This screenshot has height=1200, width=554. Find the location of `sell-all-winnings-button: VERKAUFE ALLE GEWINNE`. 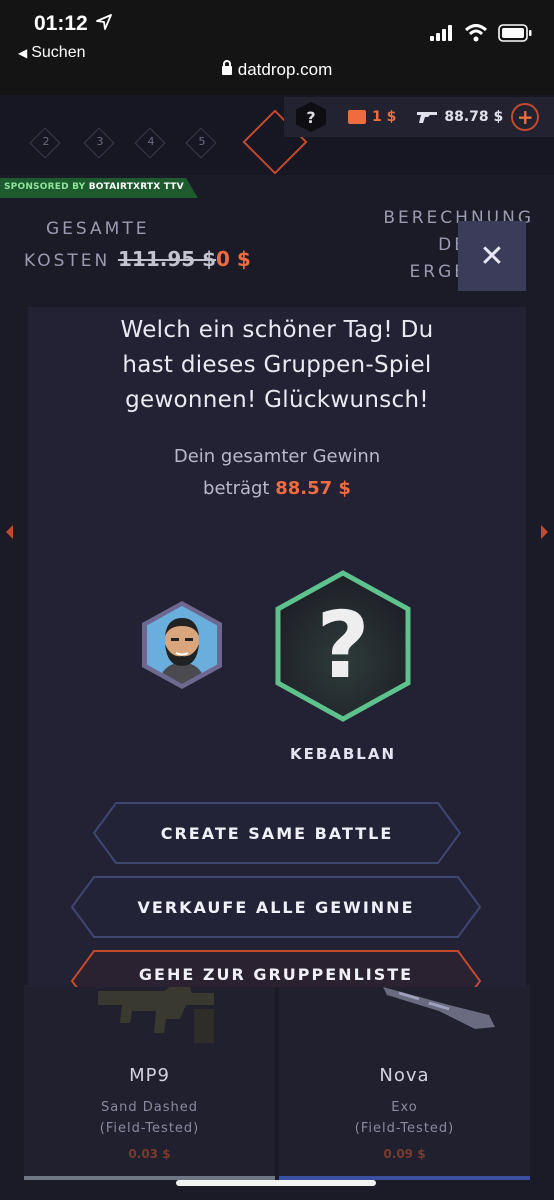

sell-all-winnings-button: VERKAUFE ALLE GEWINNE is located at coordinates (276, 907).